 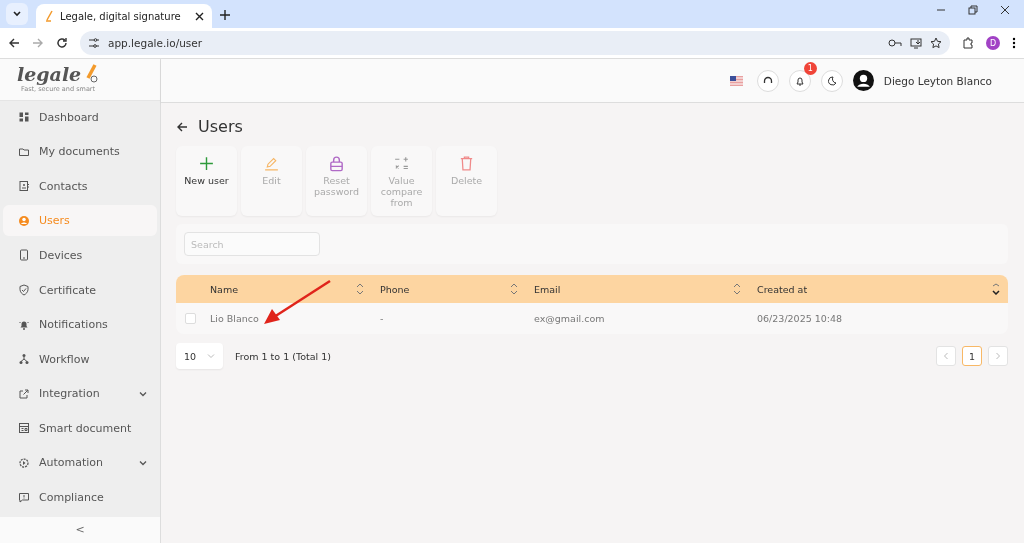 I want to click on tab-list-button, so click(x=17, y=14).